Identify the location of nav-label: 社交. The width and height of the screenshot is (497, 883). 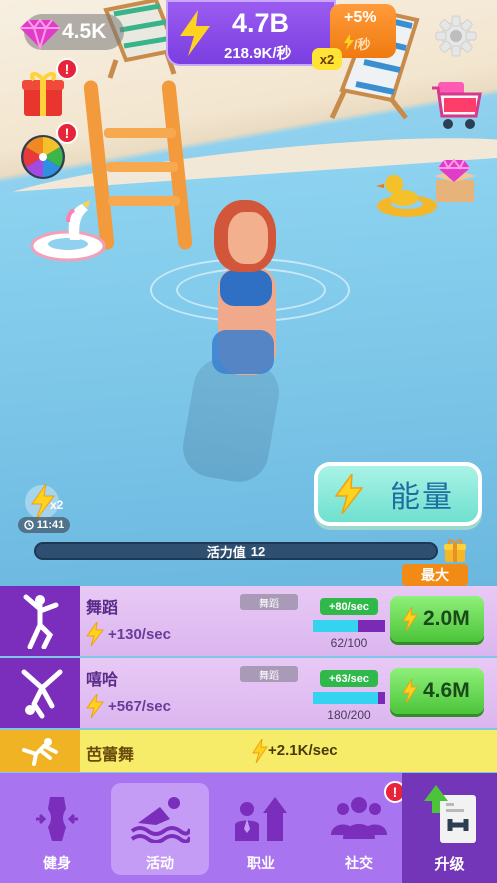
(359, 863).